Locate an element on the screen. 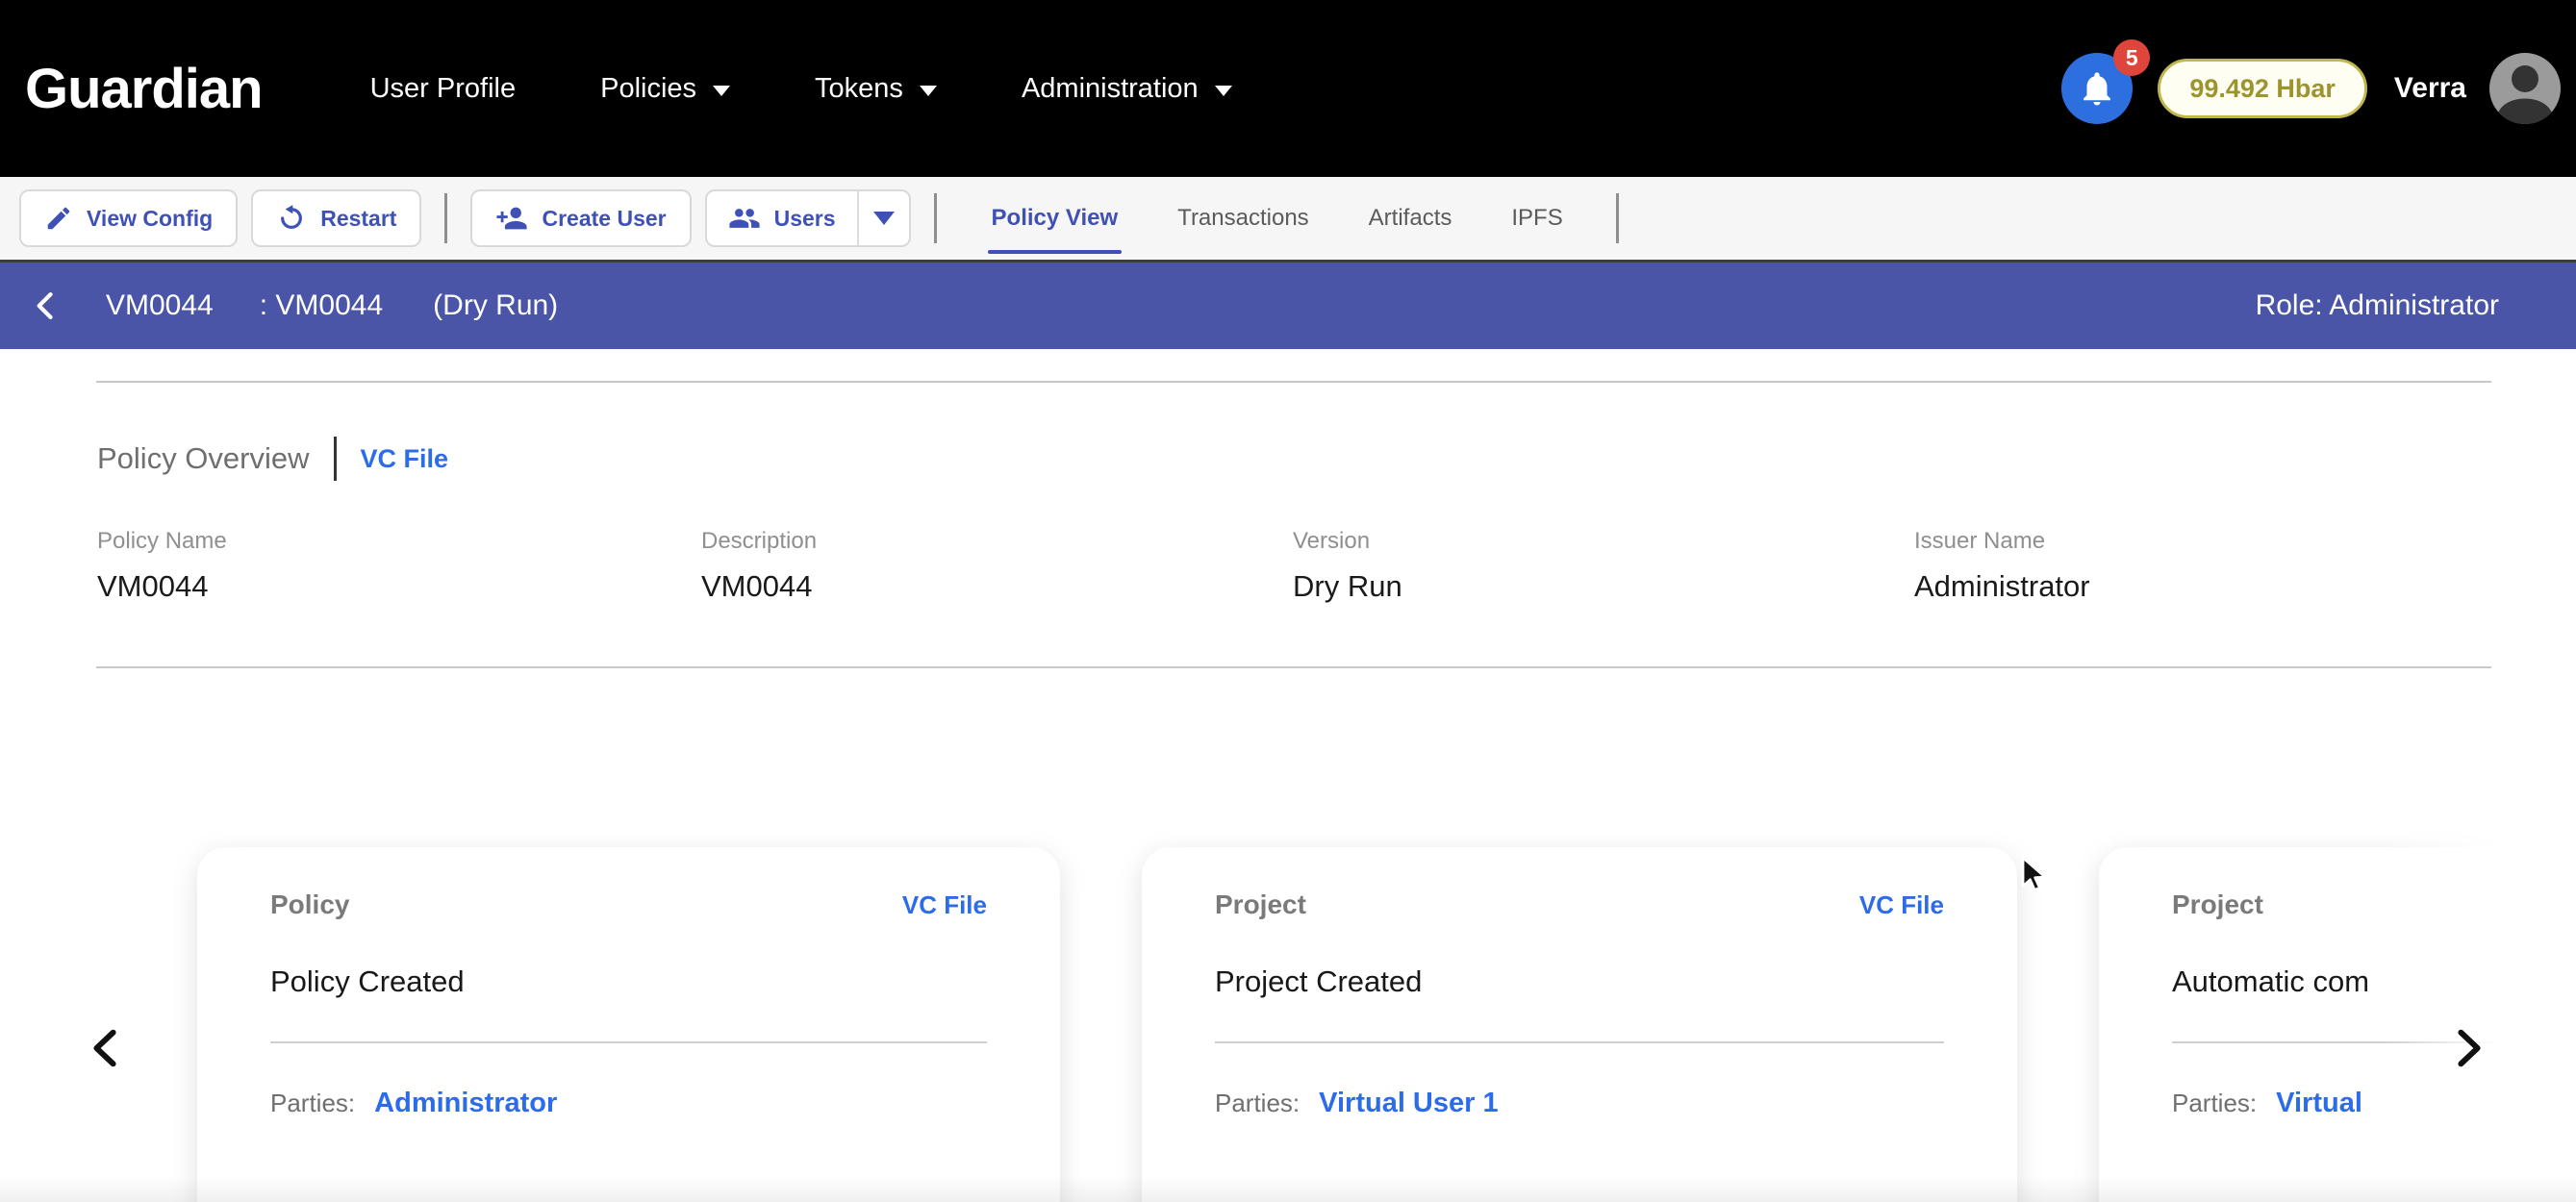 Image resolution: width=2576 pixels, height=1202 pixels. notifications-button: 5 is located at coordinates (2106, 81).